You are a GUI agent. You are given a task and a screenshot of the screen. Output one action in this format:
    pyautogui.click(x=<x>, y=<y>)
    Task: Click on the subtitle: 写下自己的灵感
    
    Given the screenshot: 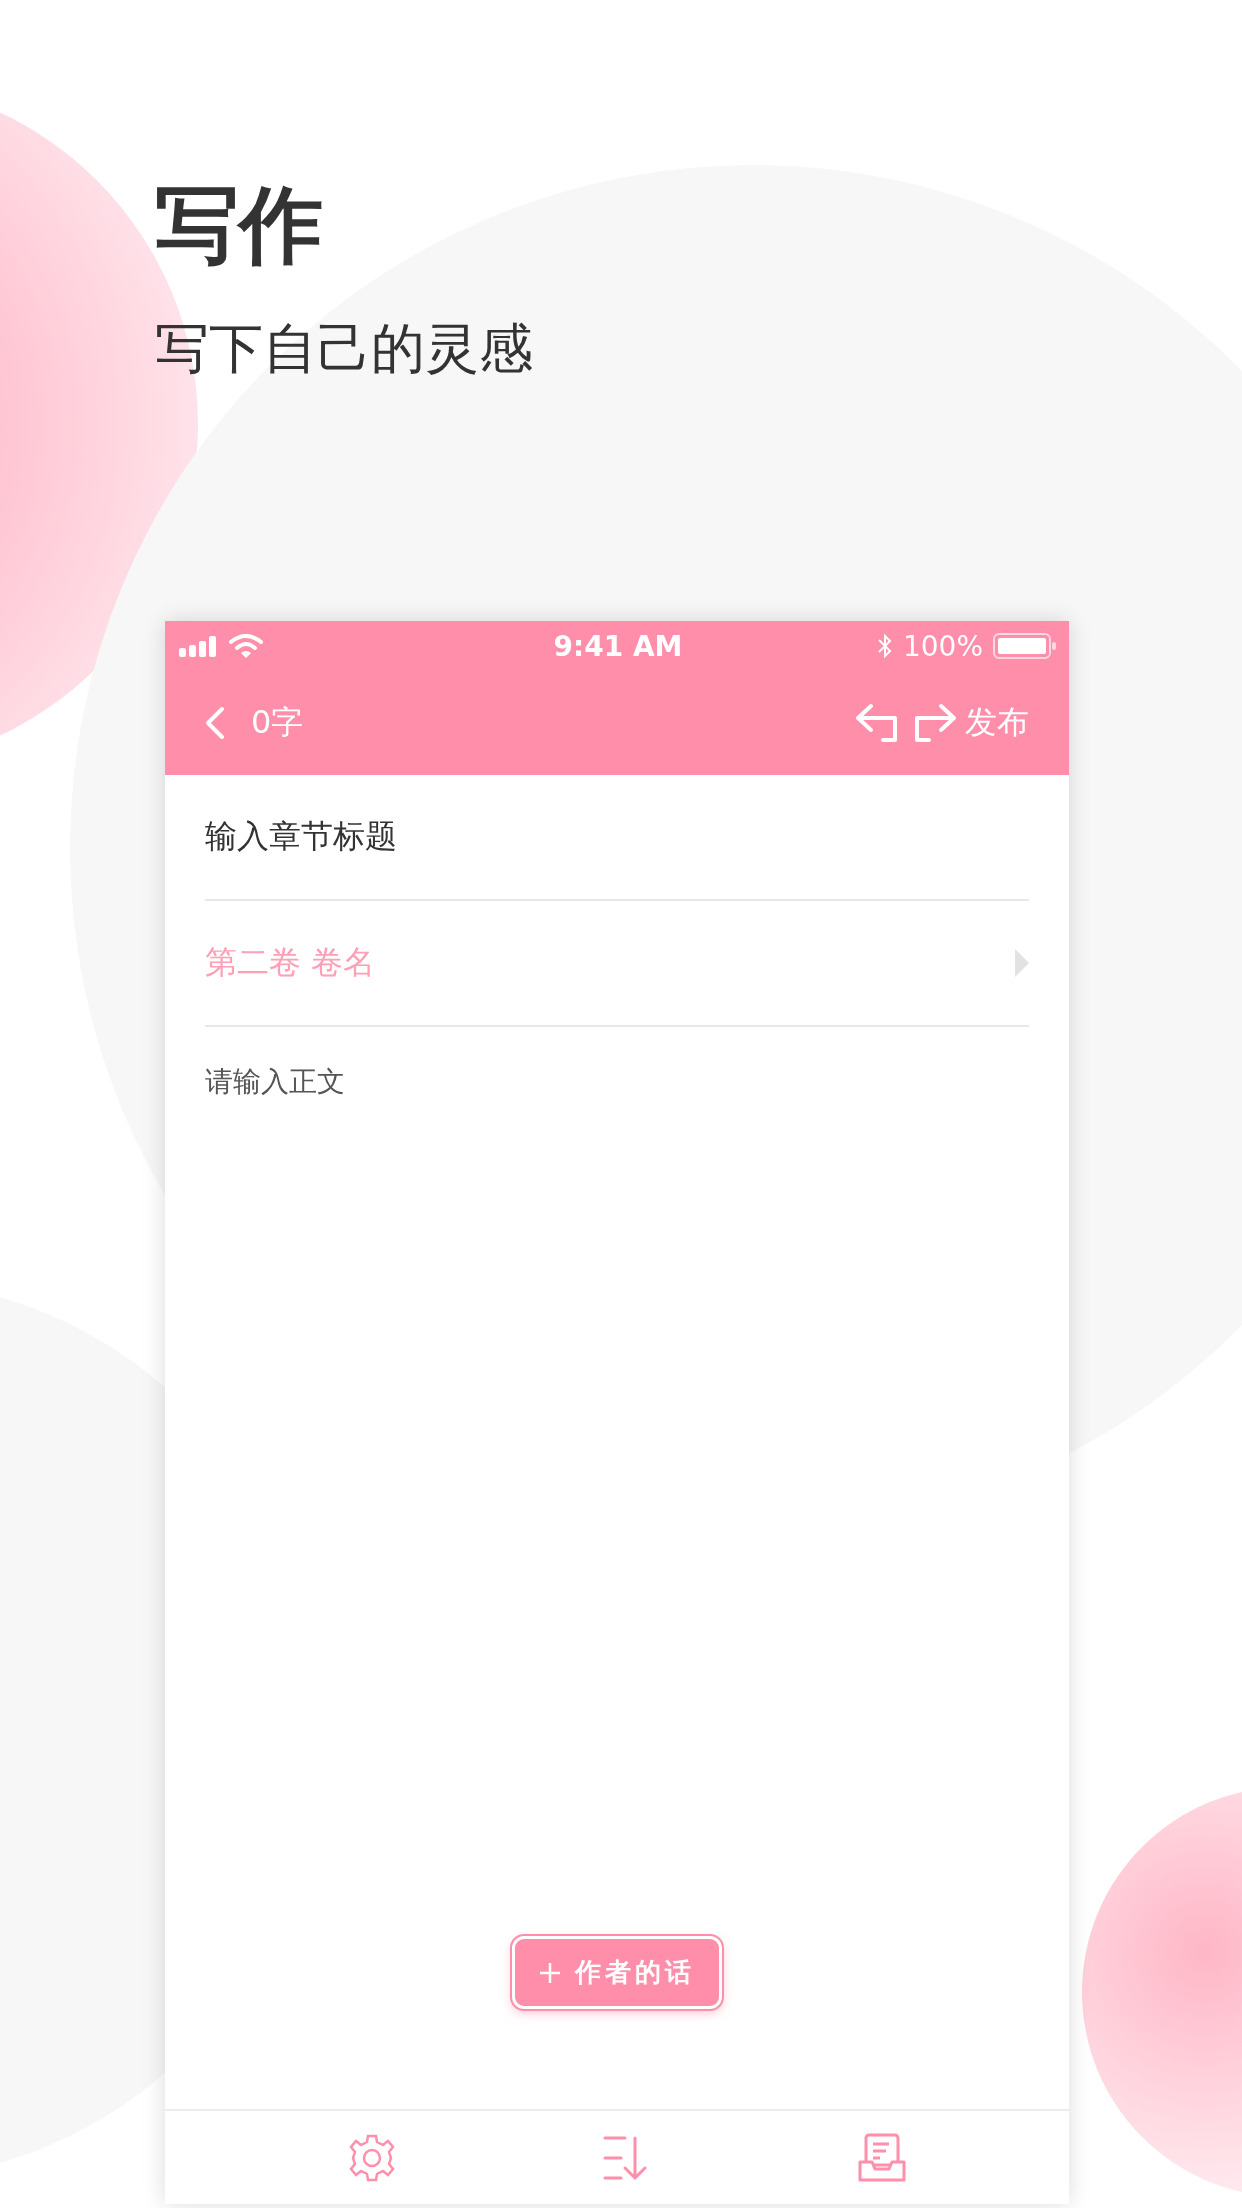 What is the action you would take?
    pyautogui.click(x=344, y=349)
    